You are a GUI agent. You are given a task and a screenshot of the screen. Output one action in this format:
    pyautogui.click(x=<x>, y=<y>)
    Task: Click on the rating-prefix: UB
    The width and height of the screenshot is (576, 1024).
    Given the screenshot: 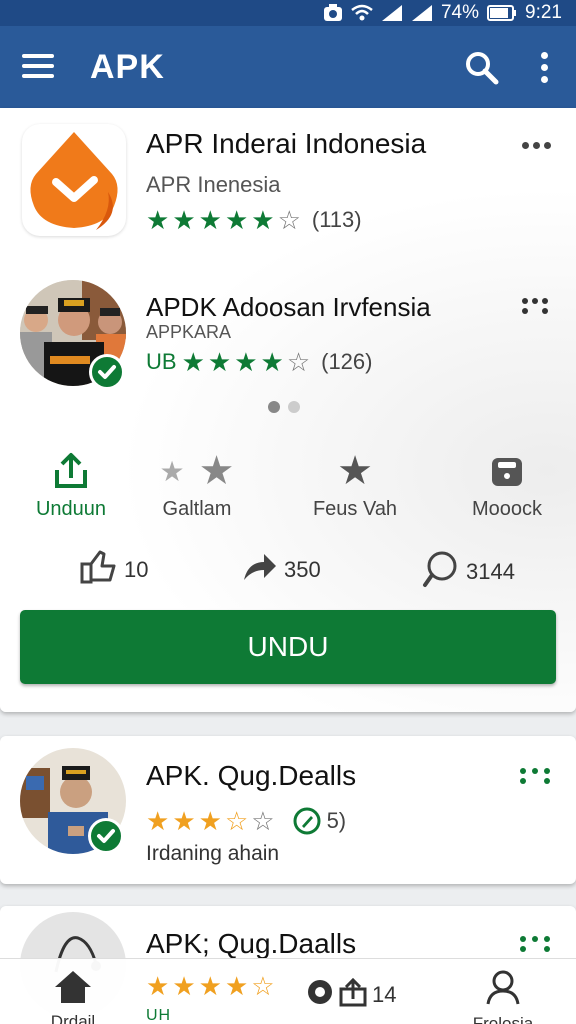 What is the action you would take?
    pyautogui.click(x=161, y=361)
    